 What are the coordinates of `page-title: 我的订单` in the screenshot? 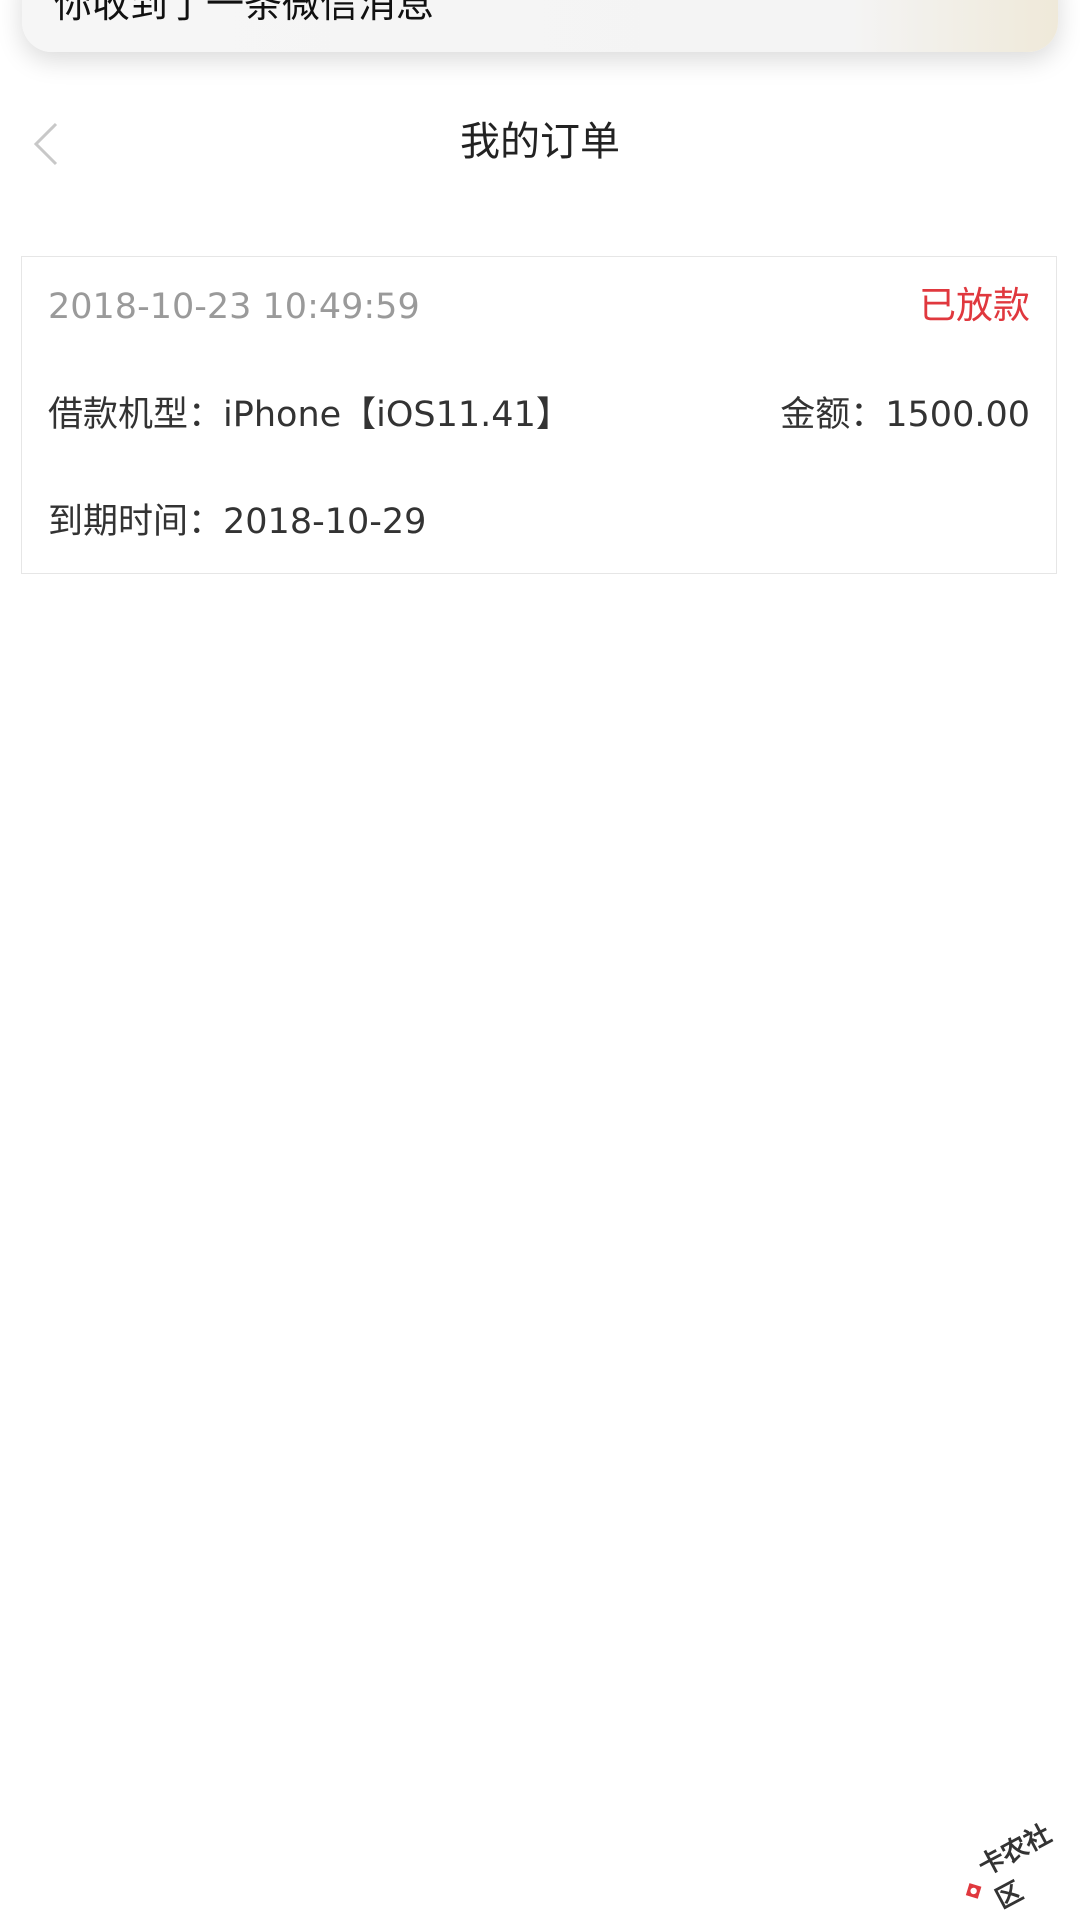 It's located at (540, 142).